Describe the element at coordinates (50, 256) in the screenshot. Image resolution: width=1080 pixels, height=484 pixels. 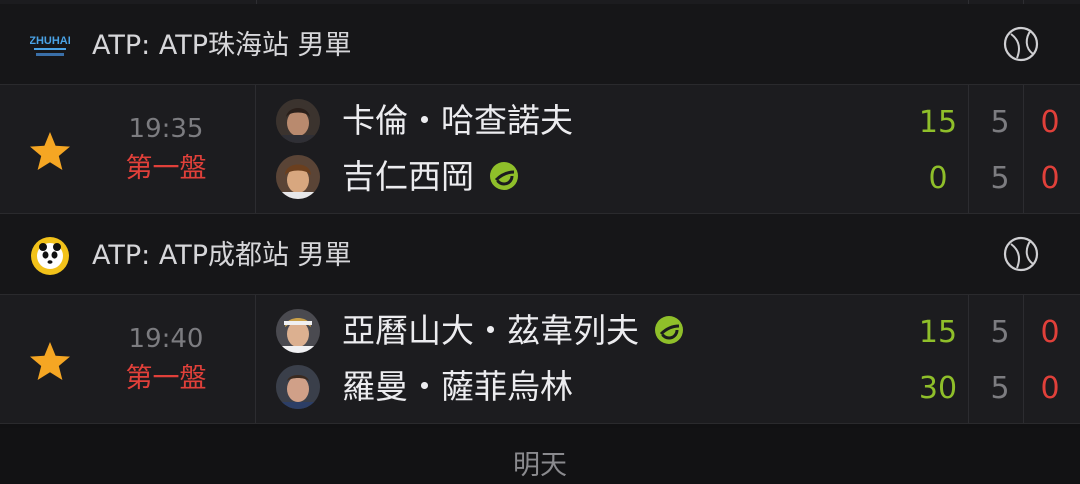
I see `chengdu-open-panda-logo-icon` at that location.